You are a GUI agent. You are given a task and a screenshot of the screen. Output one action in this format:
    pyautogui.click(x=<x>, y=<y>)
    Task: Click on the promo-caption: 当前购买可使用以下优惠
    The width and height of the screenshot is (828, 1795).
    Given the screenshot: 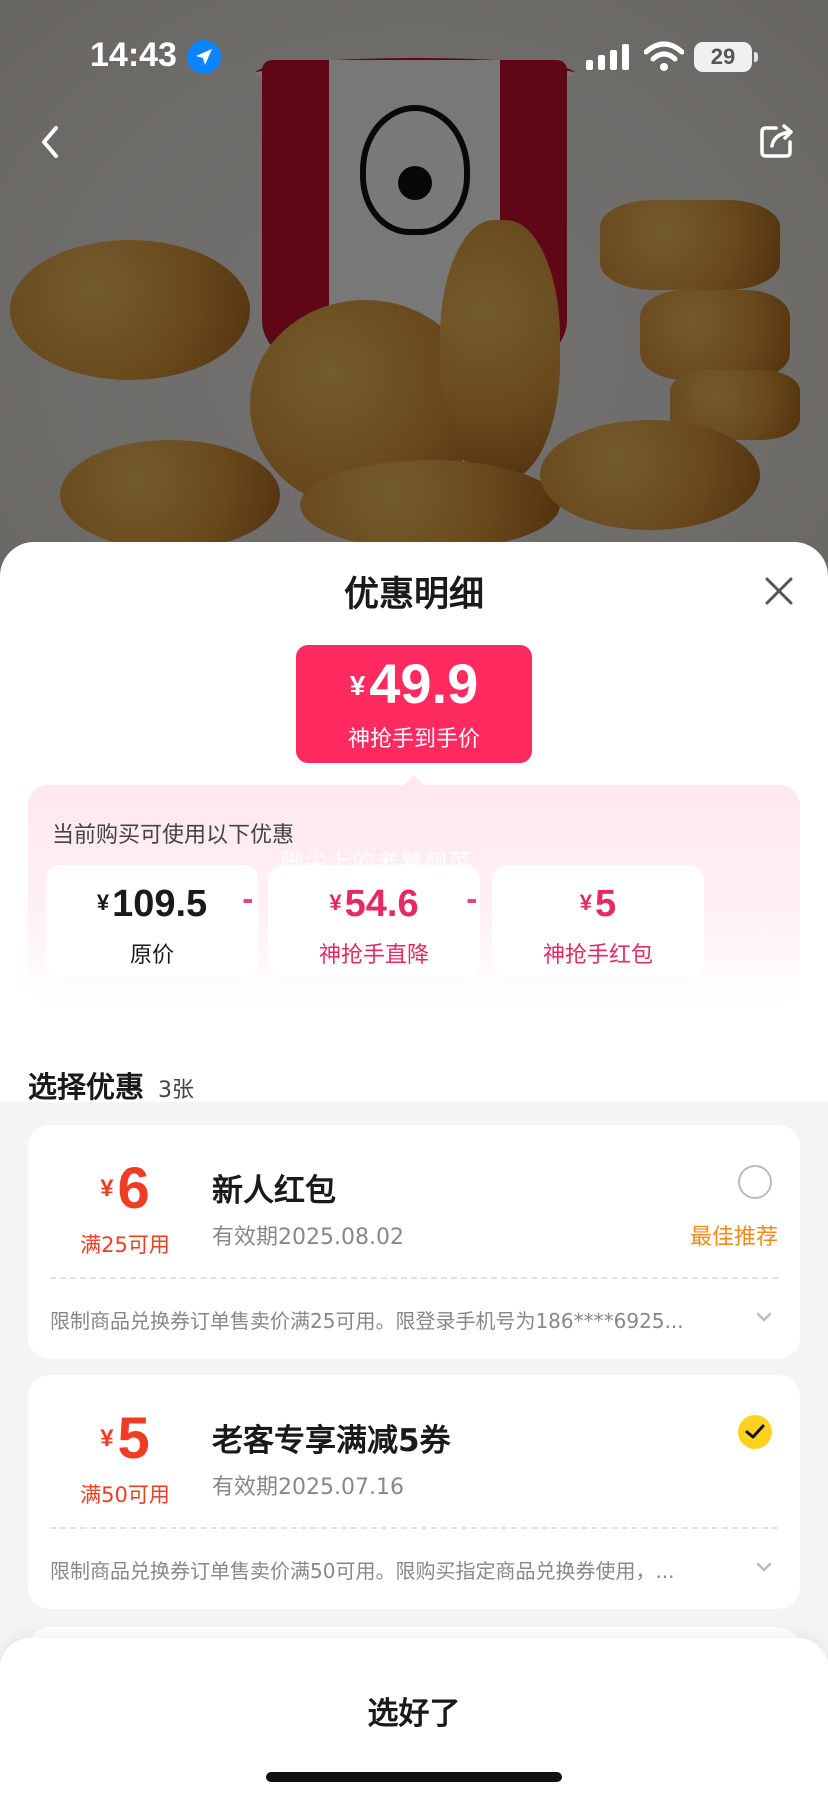 What is the action you would take?
    pyautogui.click(x=173, y=835)
    